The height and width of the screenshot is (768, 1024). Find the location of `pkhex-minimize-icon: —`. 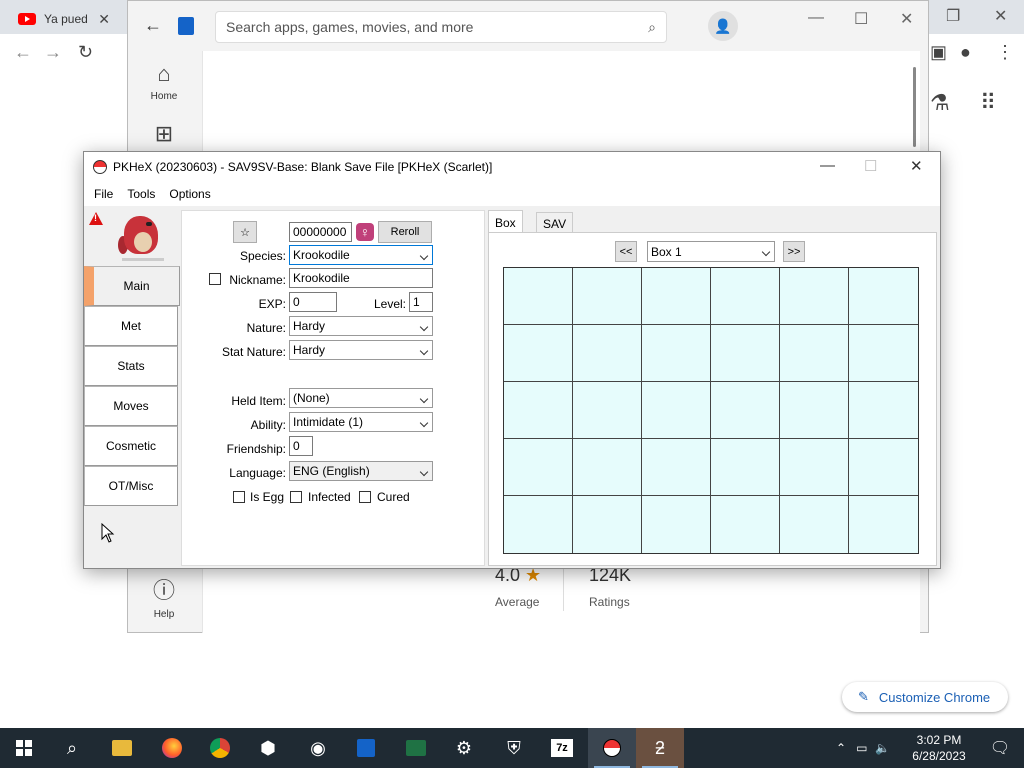

pkhex-minimize-icon: — is located at coordinates (827, 165).